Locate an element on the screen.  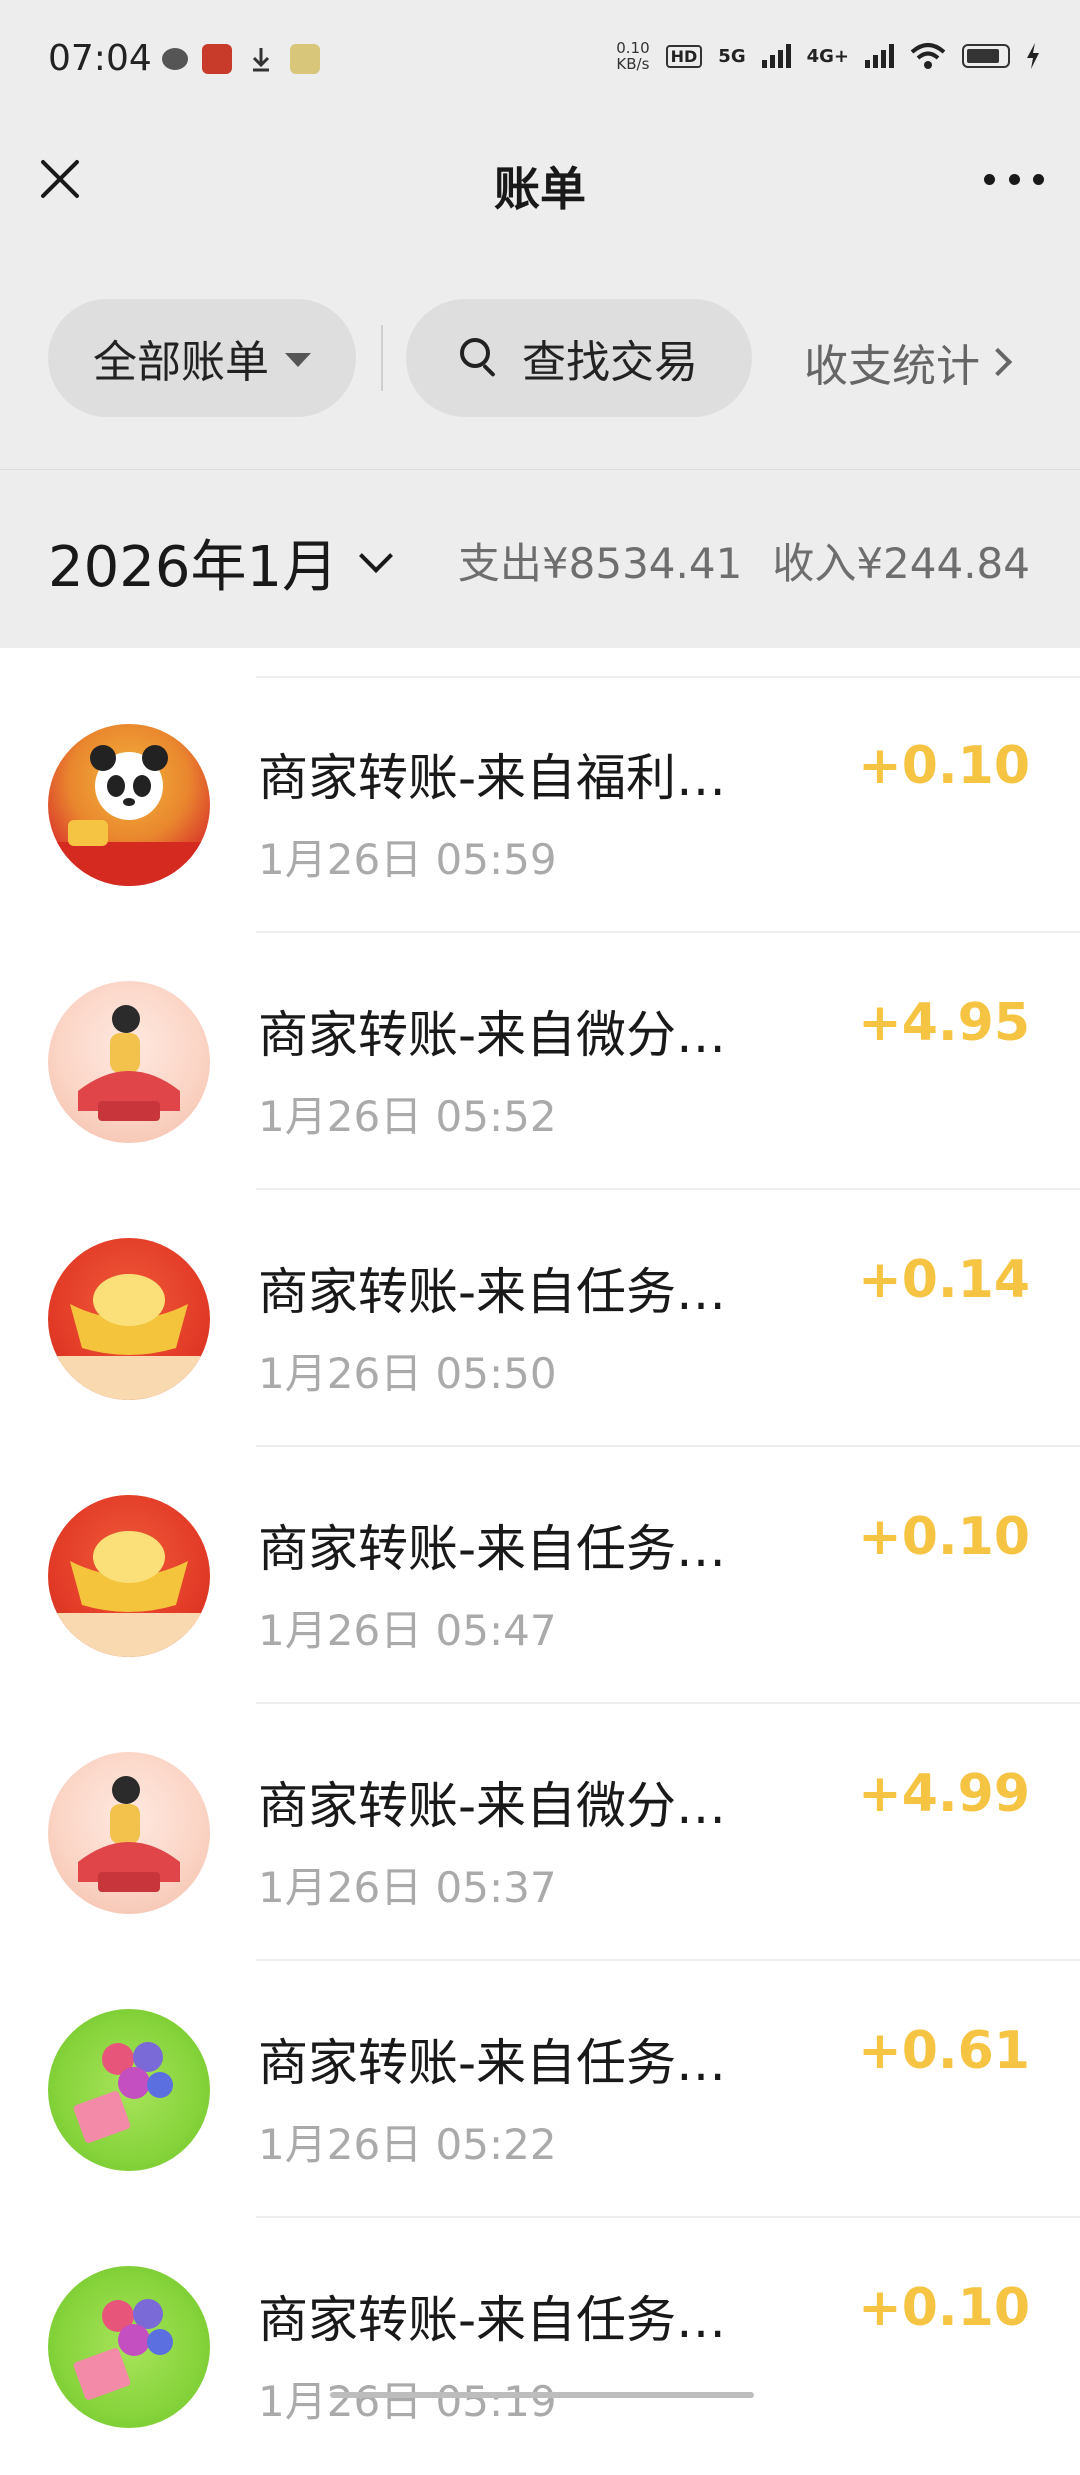
transaction-row: 商家转账-来自福利… 1月26日 05:59 +0.10 is located at coordinates (540, 804).